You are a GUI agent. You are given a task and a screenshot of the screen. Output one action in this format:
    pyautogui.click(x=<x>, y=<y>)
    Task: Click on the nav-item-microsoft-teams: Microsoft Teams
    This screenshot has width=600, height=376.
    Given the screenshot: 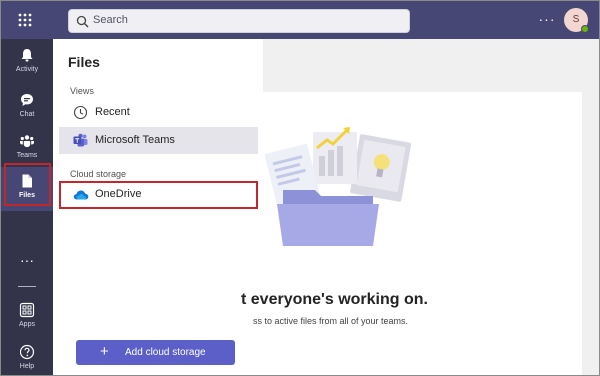 What is the action you would take?
    pyautogui.click(x=158, y=140)
    